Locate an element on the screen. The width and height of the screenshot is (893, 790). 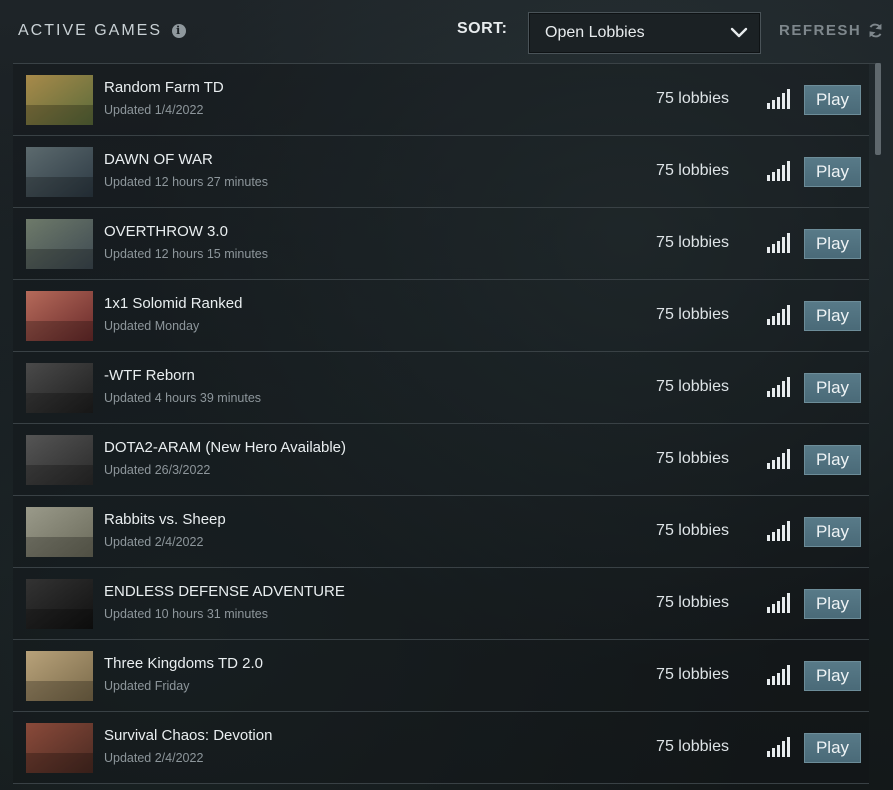
game-updated: Updated 1/4/2022 is located at coordinates (154, 110).